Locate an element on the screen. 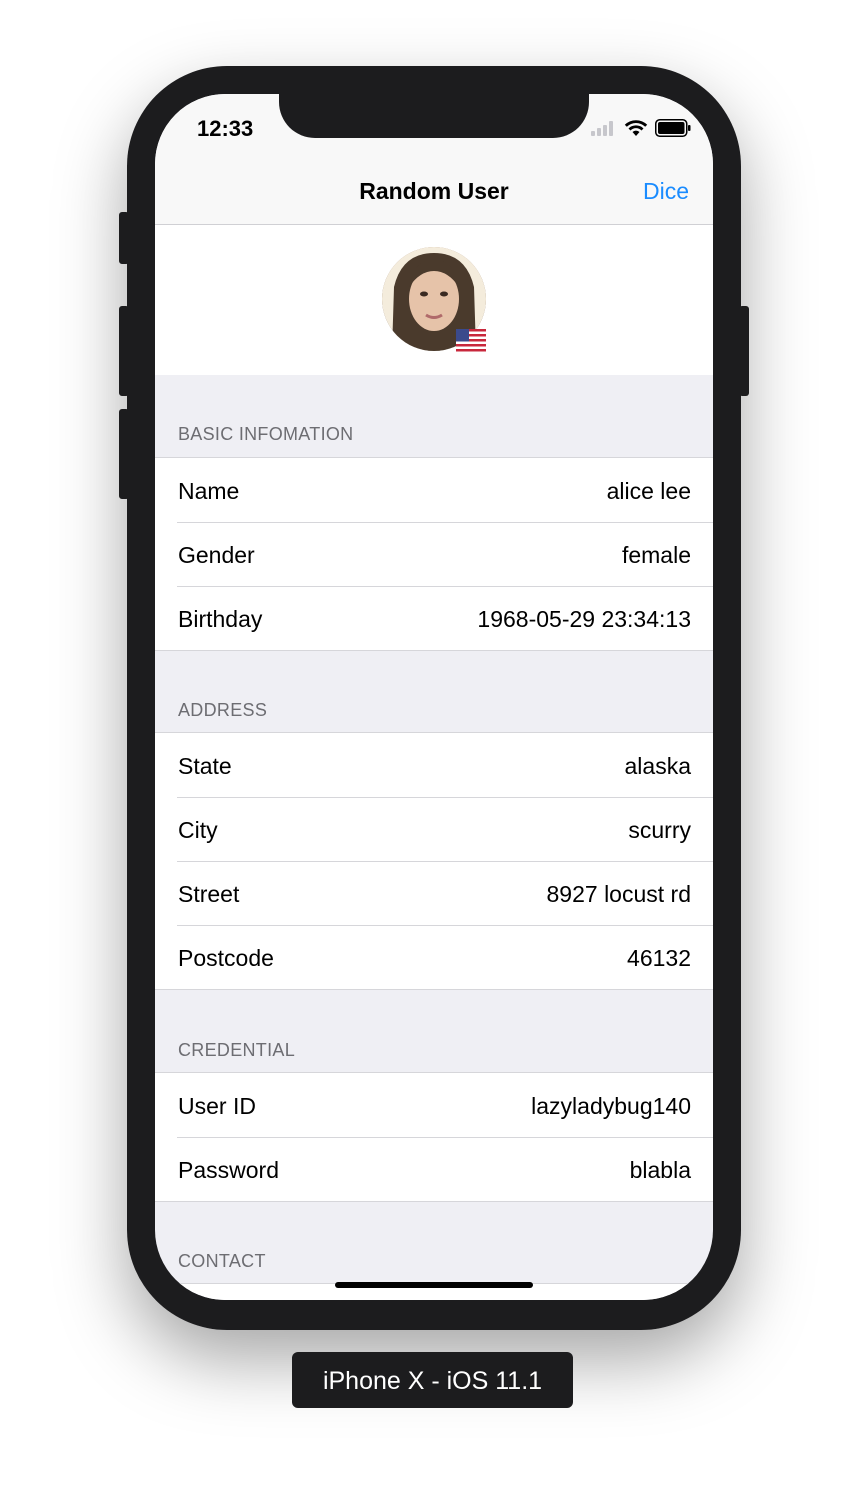  row-label: Gender is located at coordinates (216, 555).